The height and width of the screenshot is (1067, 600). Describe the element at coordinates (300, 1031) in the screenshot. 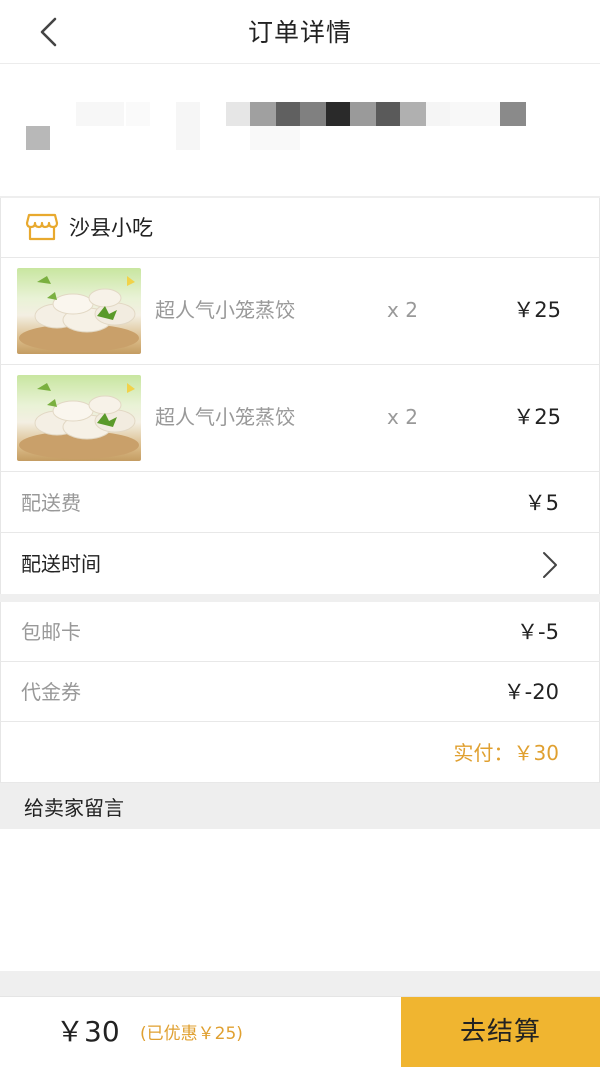

I see `checkout-bar: ￥30 (已优惠￥25) 去结算` at that location.